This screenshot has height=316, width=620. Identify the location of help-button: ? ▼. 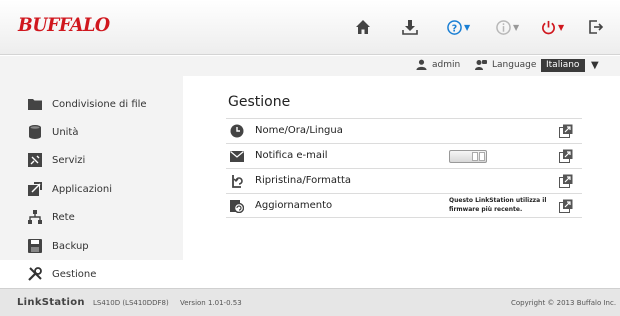
(458, 27).